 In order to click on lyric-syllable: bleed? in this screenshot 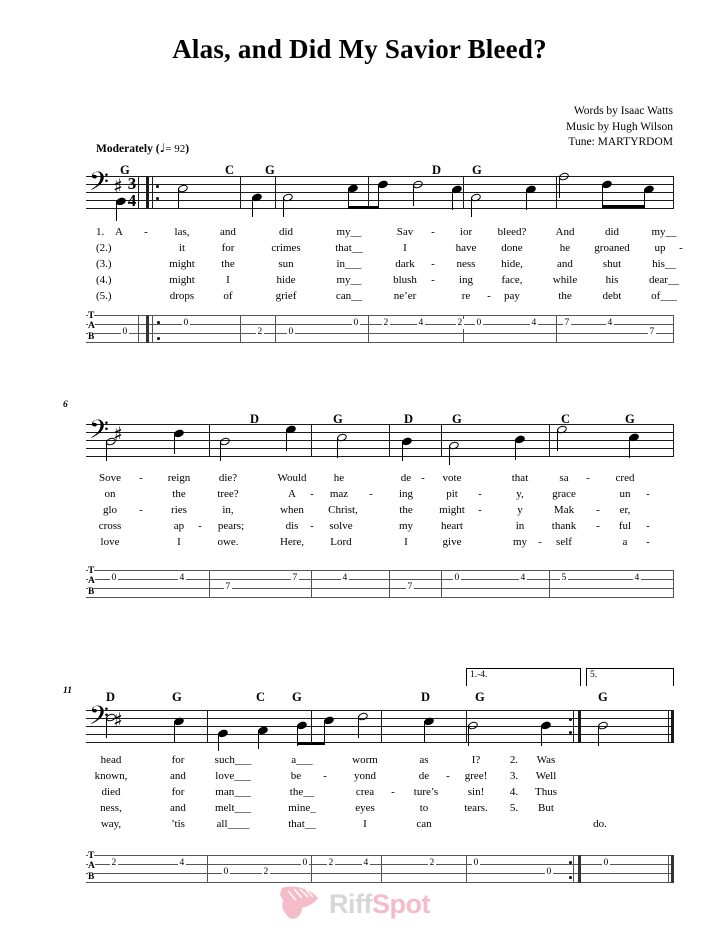, I will do `click(512, 232)`.